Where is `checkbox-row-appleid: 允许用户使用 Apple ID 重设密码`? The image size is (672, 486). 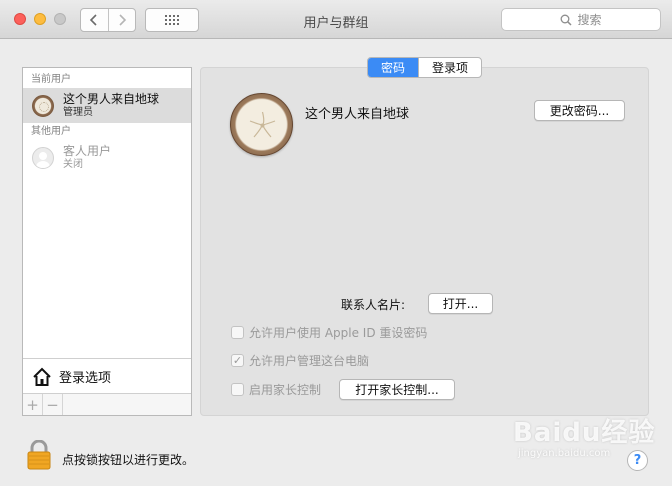
checkbox-row-appleid: 允许用户使用 Apple ID 重设密码 is located at coordinates (329, 332).